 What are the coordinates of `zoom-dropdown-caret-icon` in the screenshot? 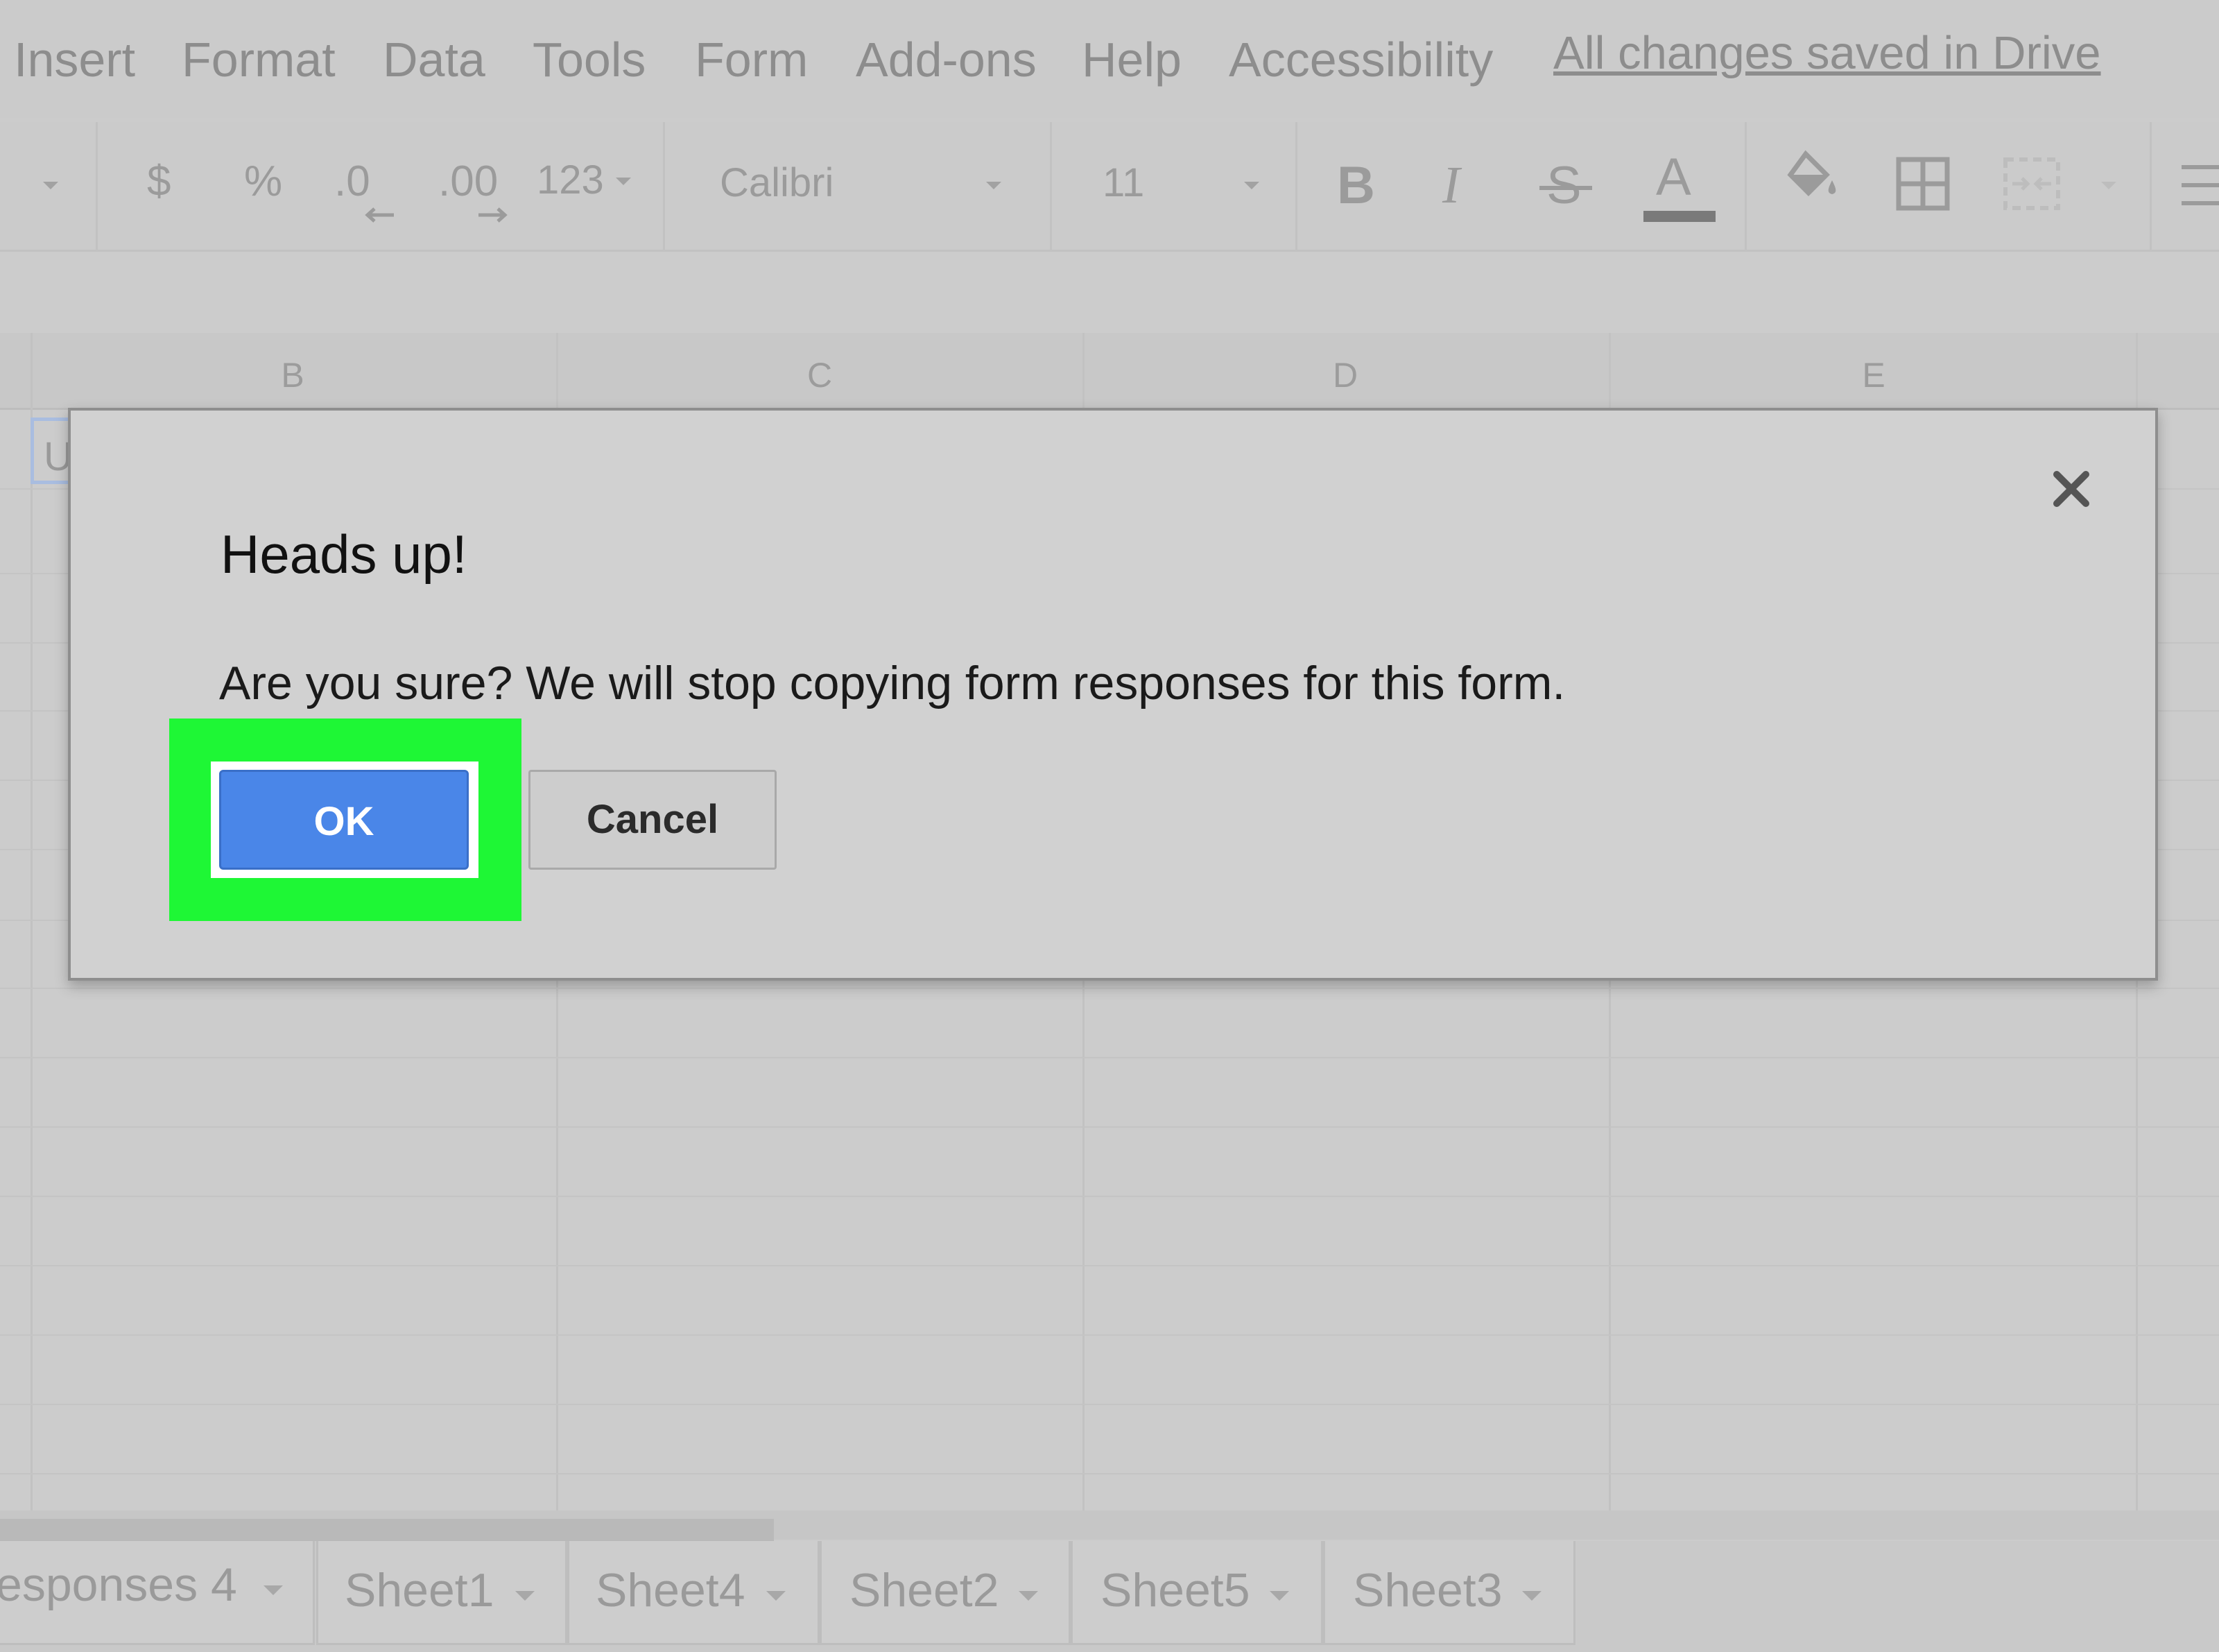 It's located at (51, 185).